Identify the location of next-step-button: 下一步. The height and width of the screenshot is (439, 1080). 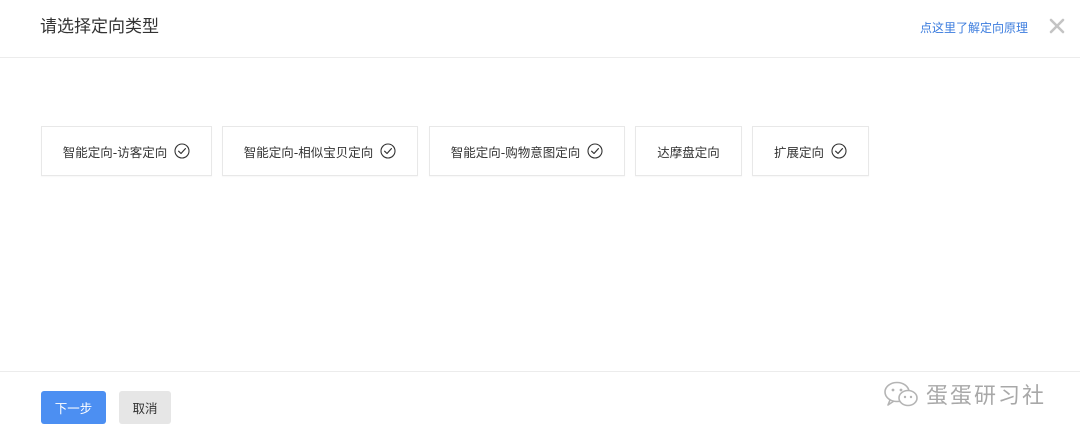
(73, 407).